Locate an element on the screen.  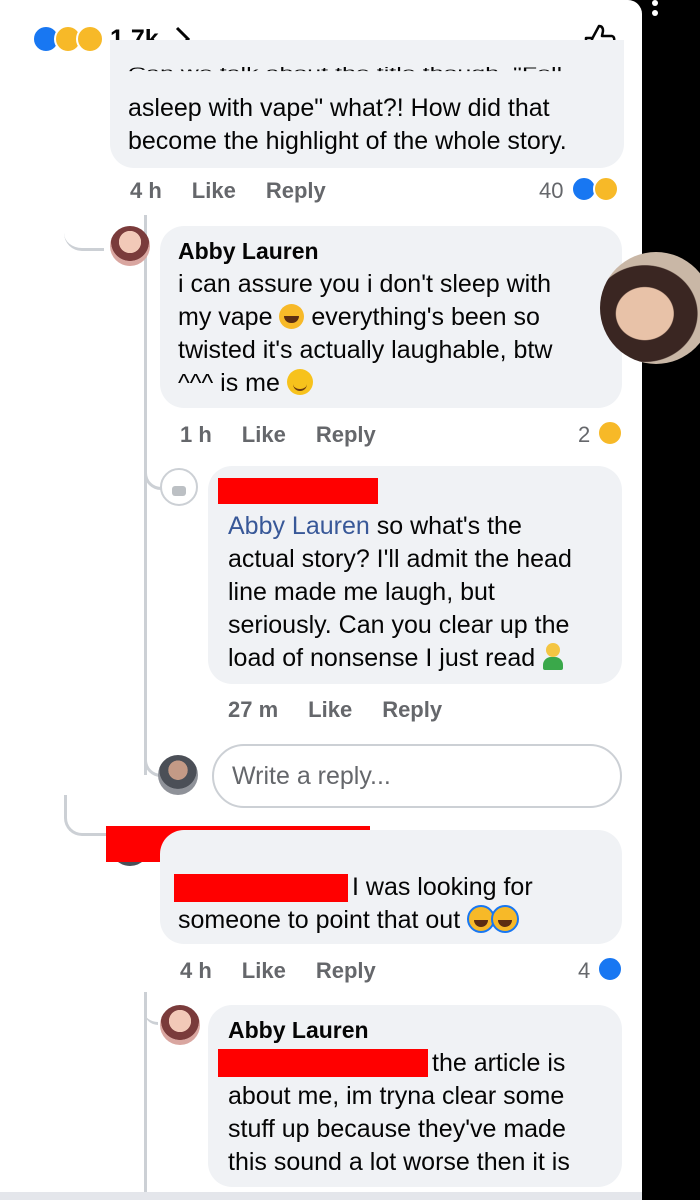
avatar-default is located at coordinates (179, 487).